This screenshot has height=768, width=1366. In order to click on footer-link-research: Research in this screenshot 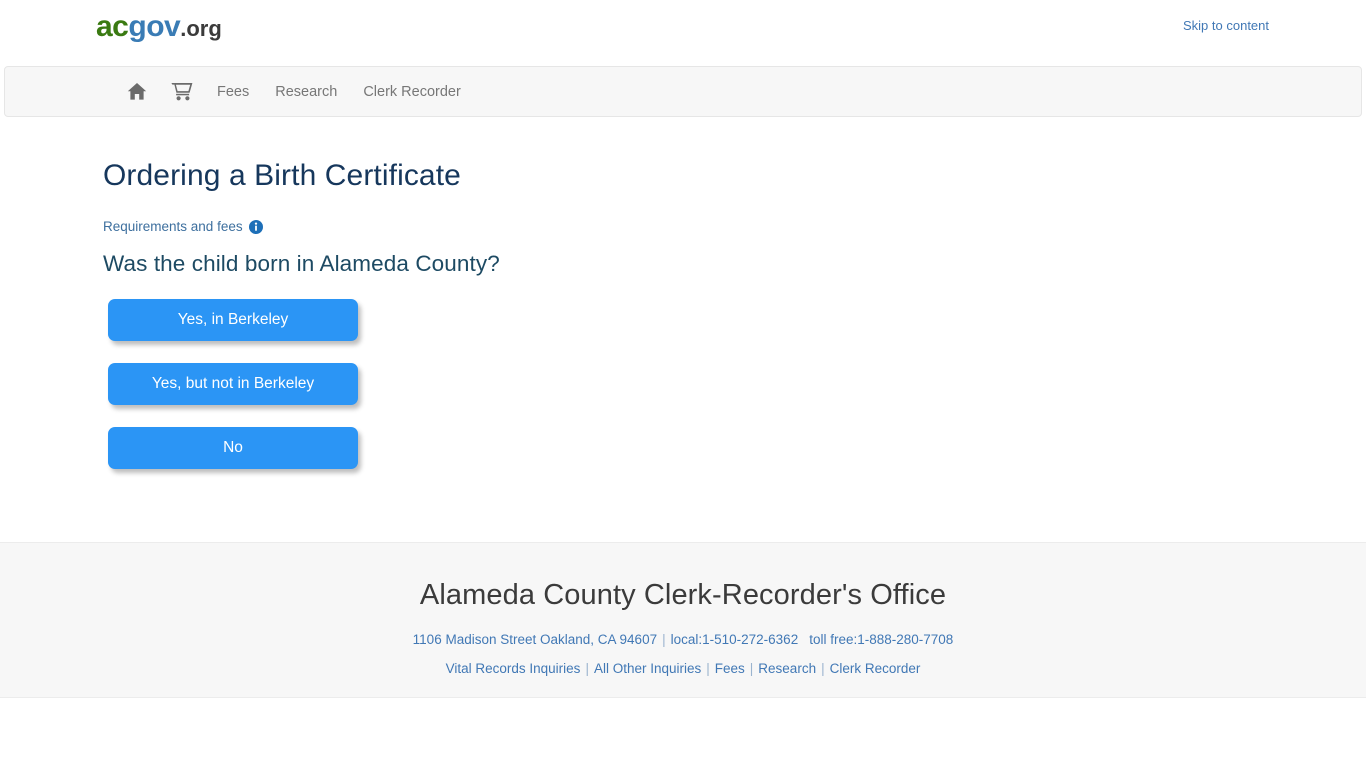, I will do `click(787, 668)`.